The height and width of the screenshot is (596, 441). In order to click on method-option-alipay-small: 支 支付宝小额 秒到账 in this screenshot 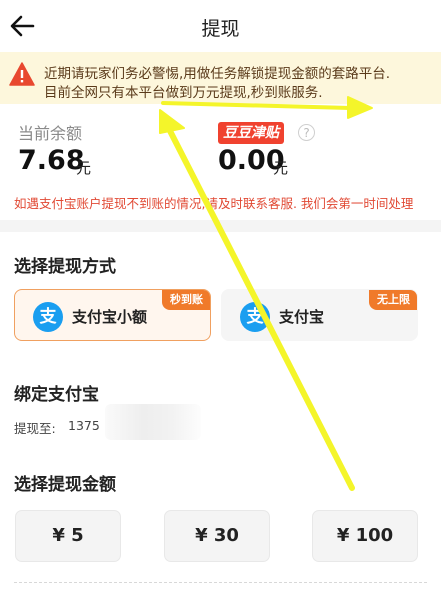, I will do `click(112, 315)`.